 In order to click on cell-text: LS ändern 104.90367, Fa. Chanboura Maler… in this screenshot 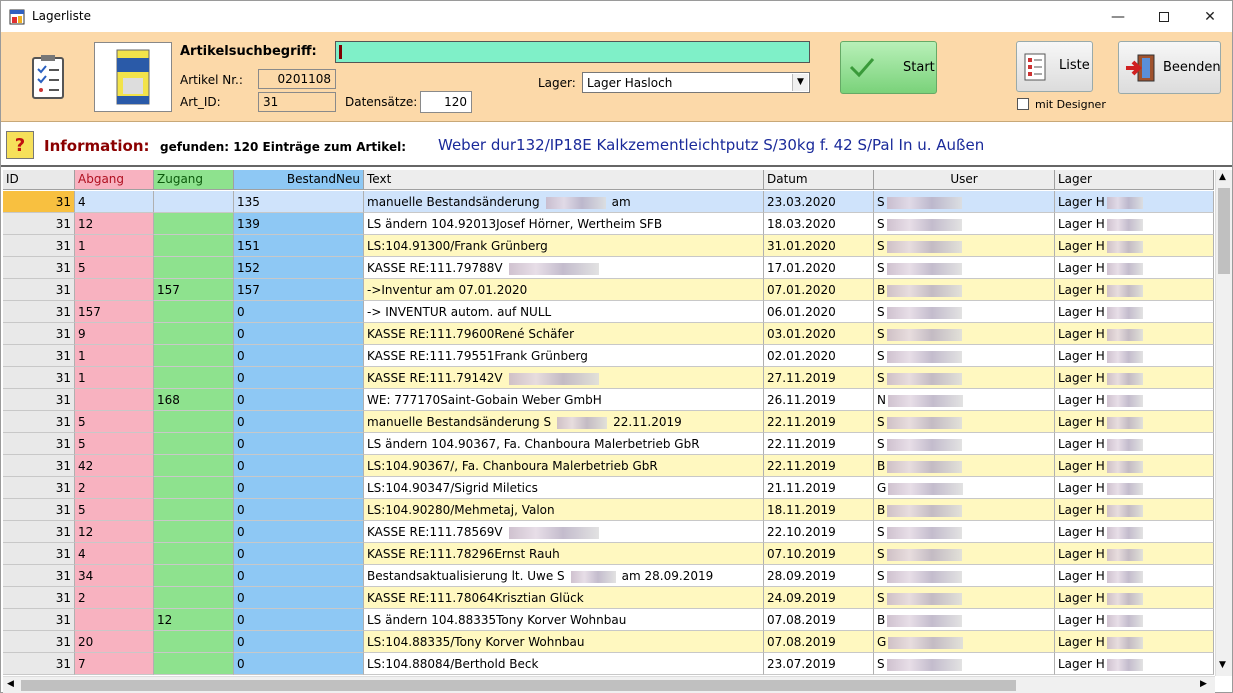, I will do `click(564, 444)`.